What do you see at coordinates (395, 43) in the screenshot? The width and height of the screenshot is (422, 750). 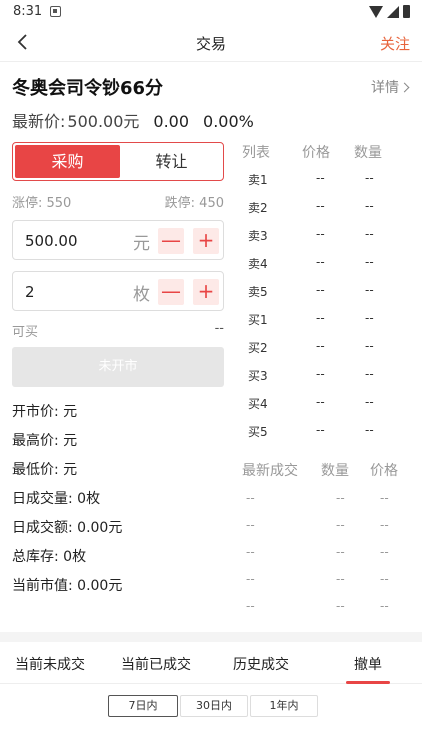 I see `follow-button: 关注` at bounding box center [395, 43].